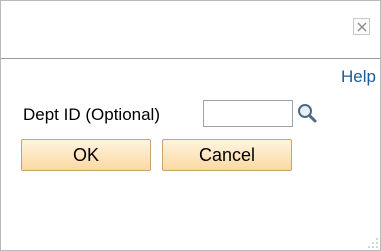 The height and width of the screenshot is (251, 381). I want to click on close-button, so click(361, 26).